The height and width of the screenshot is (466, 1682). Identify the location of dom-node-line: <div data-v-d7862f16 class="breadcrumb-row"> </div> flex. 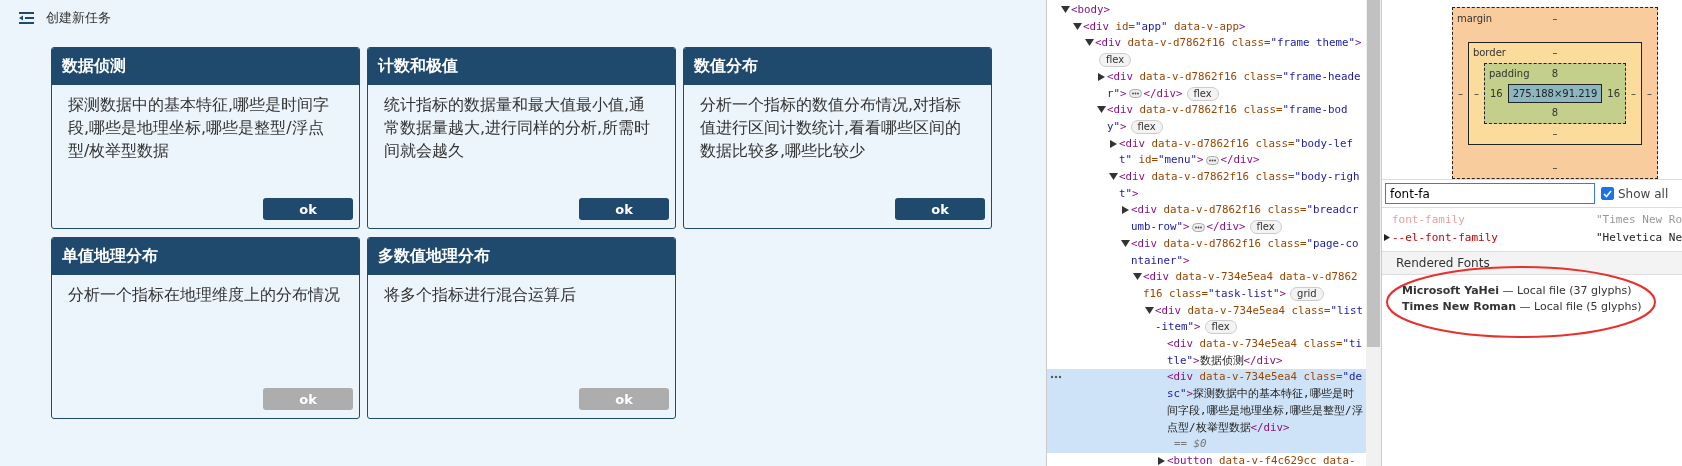
(1206, 219).